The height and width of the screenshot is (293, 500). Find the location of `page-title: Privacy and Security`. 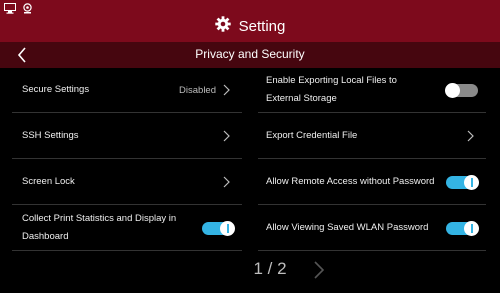

page-title: Privacy and Security is located at coordinates (250, 54).